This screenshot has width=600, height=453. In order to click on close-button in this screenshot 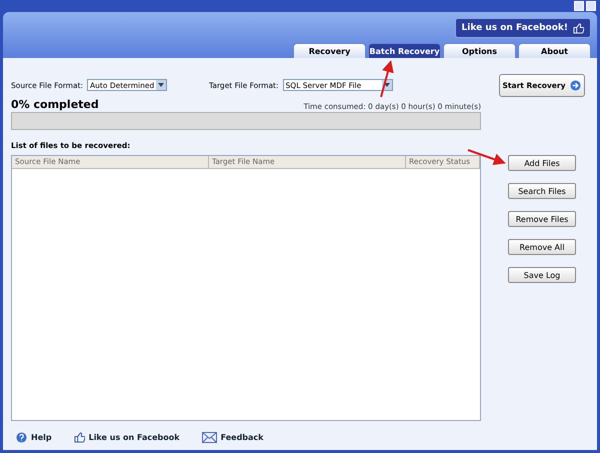, I will do `click(591, 6)`.